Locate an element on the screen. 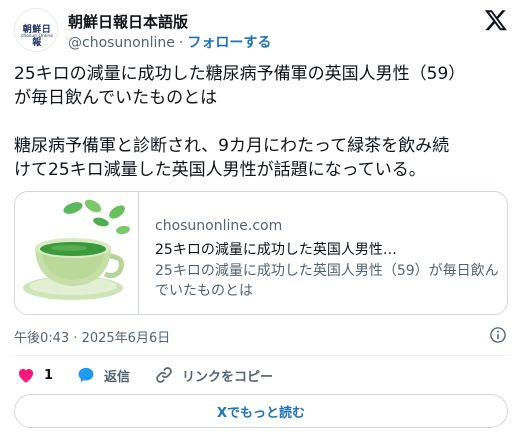 The width and height of the screenshot is (520, 437). link-icon is located at coordinates (164, 375).